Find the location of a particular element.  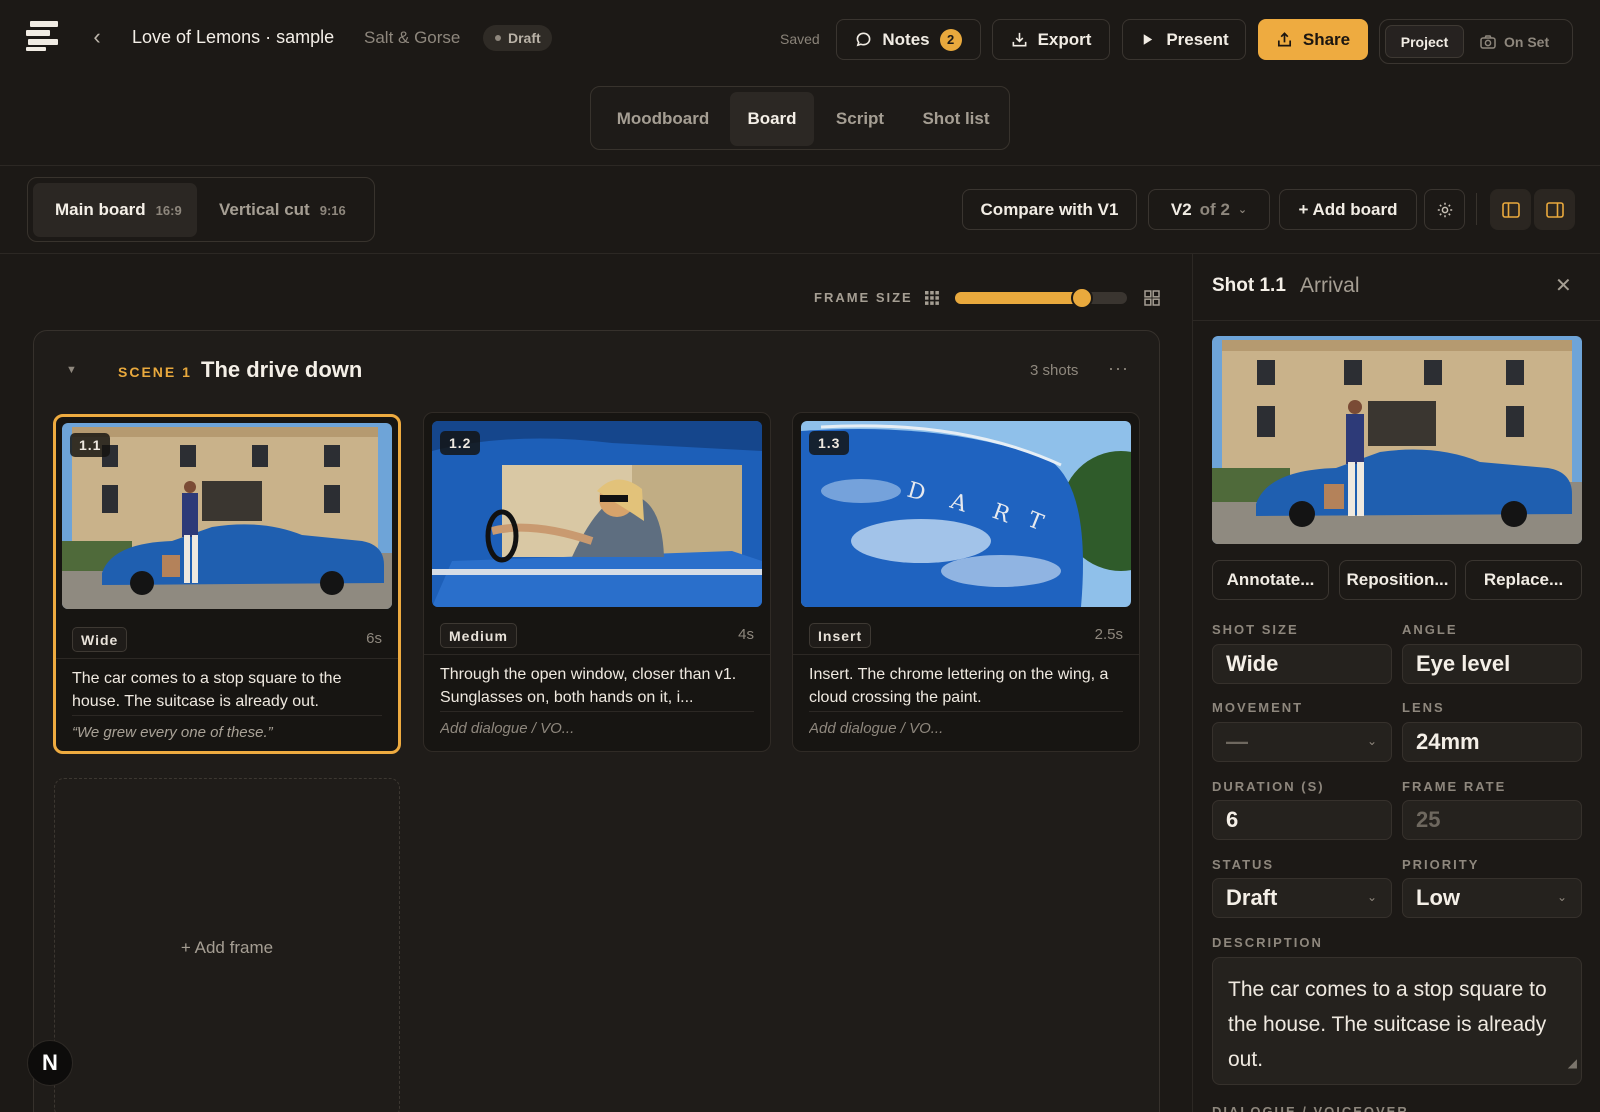

frame-size-slider-handle is located at coordinates (1082, 298).